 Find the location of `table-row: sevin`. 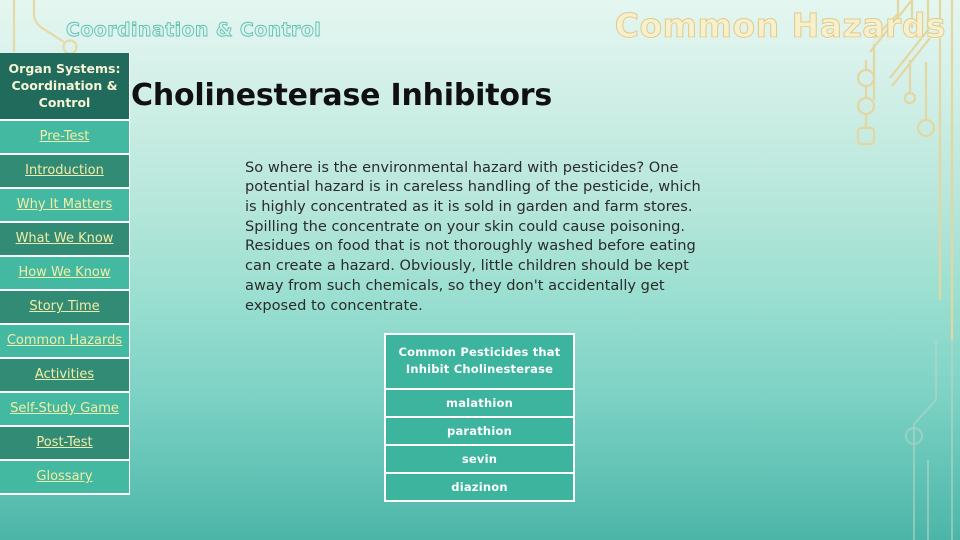

table-row: sevin is located at coordinates (479, 459).